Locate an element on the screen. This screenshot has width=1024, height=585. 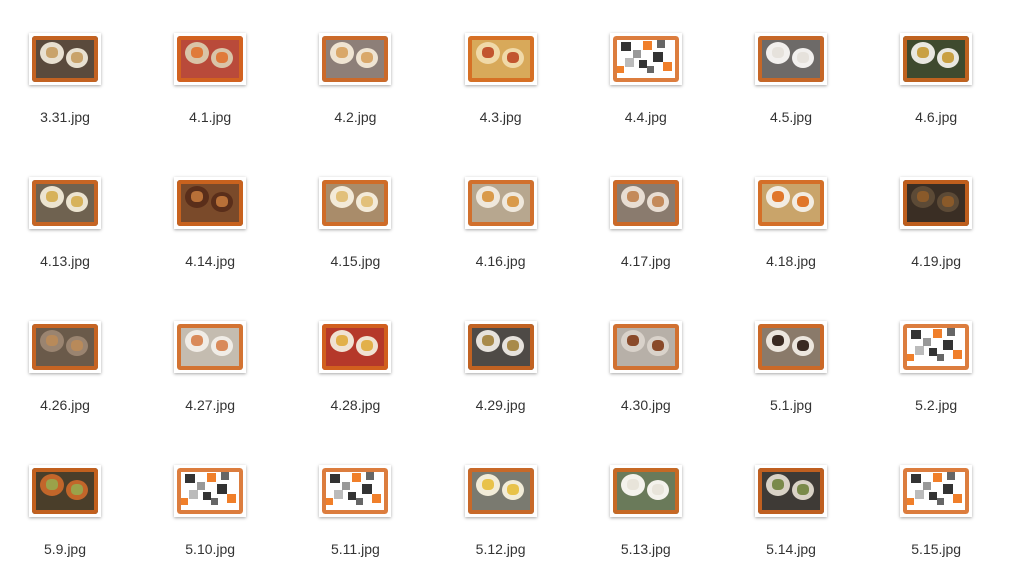
file-item: 4.26.jpg is located at coordinates (65, 381).